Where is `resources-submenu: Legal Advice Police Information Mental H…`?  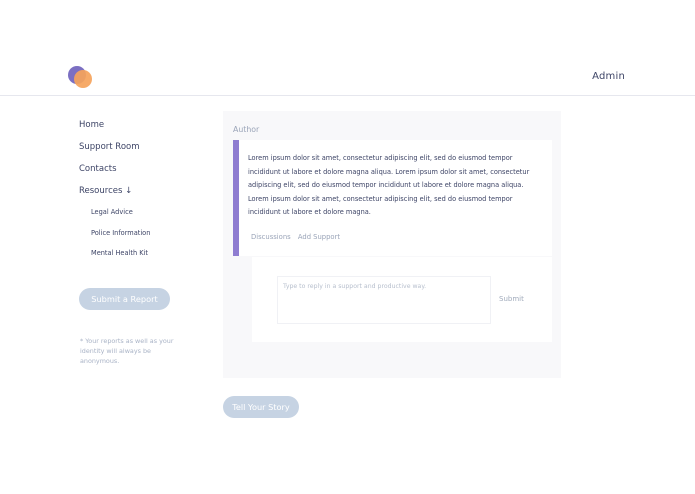
resources-submenu: Legal Advice Police Information Mental H… is located at coordinates (139, 232).